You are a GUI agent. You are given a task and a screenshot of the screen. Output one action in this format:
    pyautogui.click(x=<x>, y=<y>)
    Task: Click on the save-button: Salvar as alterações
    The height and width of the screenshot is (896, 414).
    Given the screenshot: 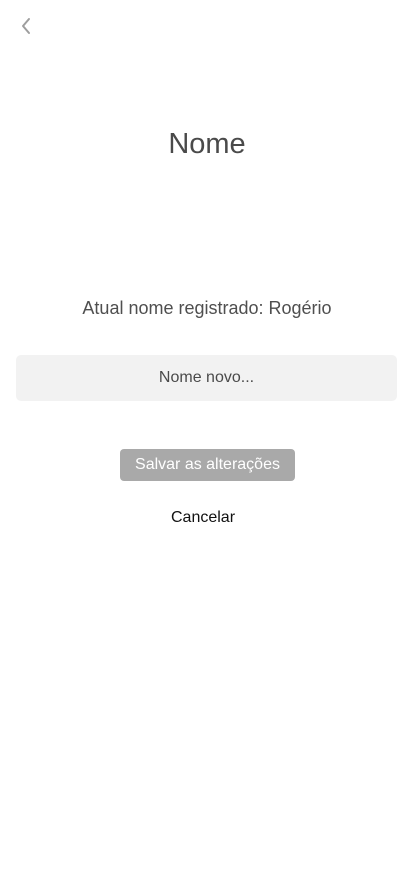 What is the action you would take?
    pyautogui.click(x=207, y=465)
    